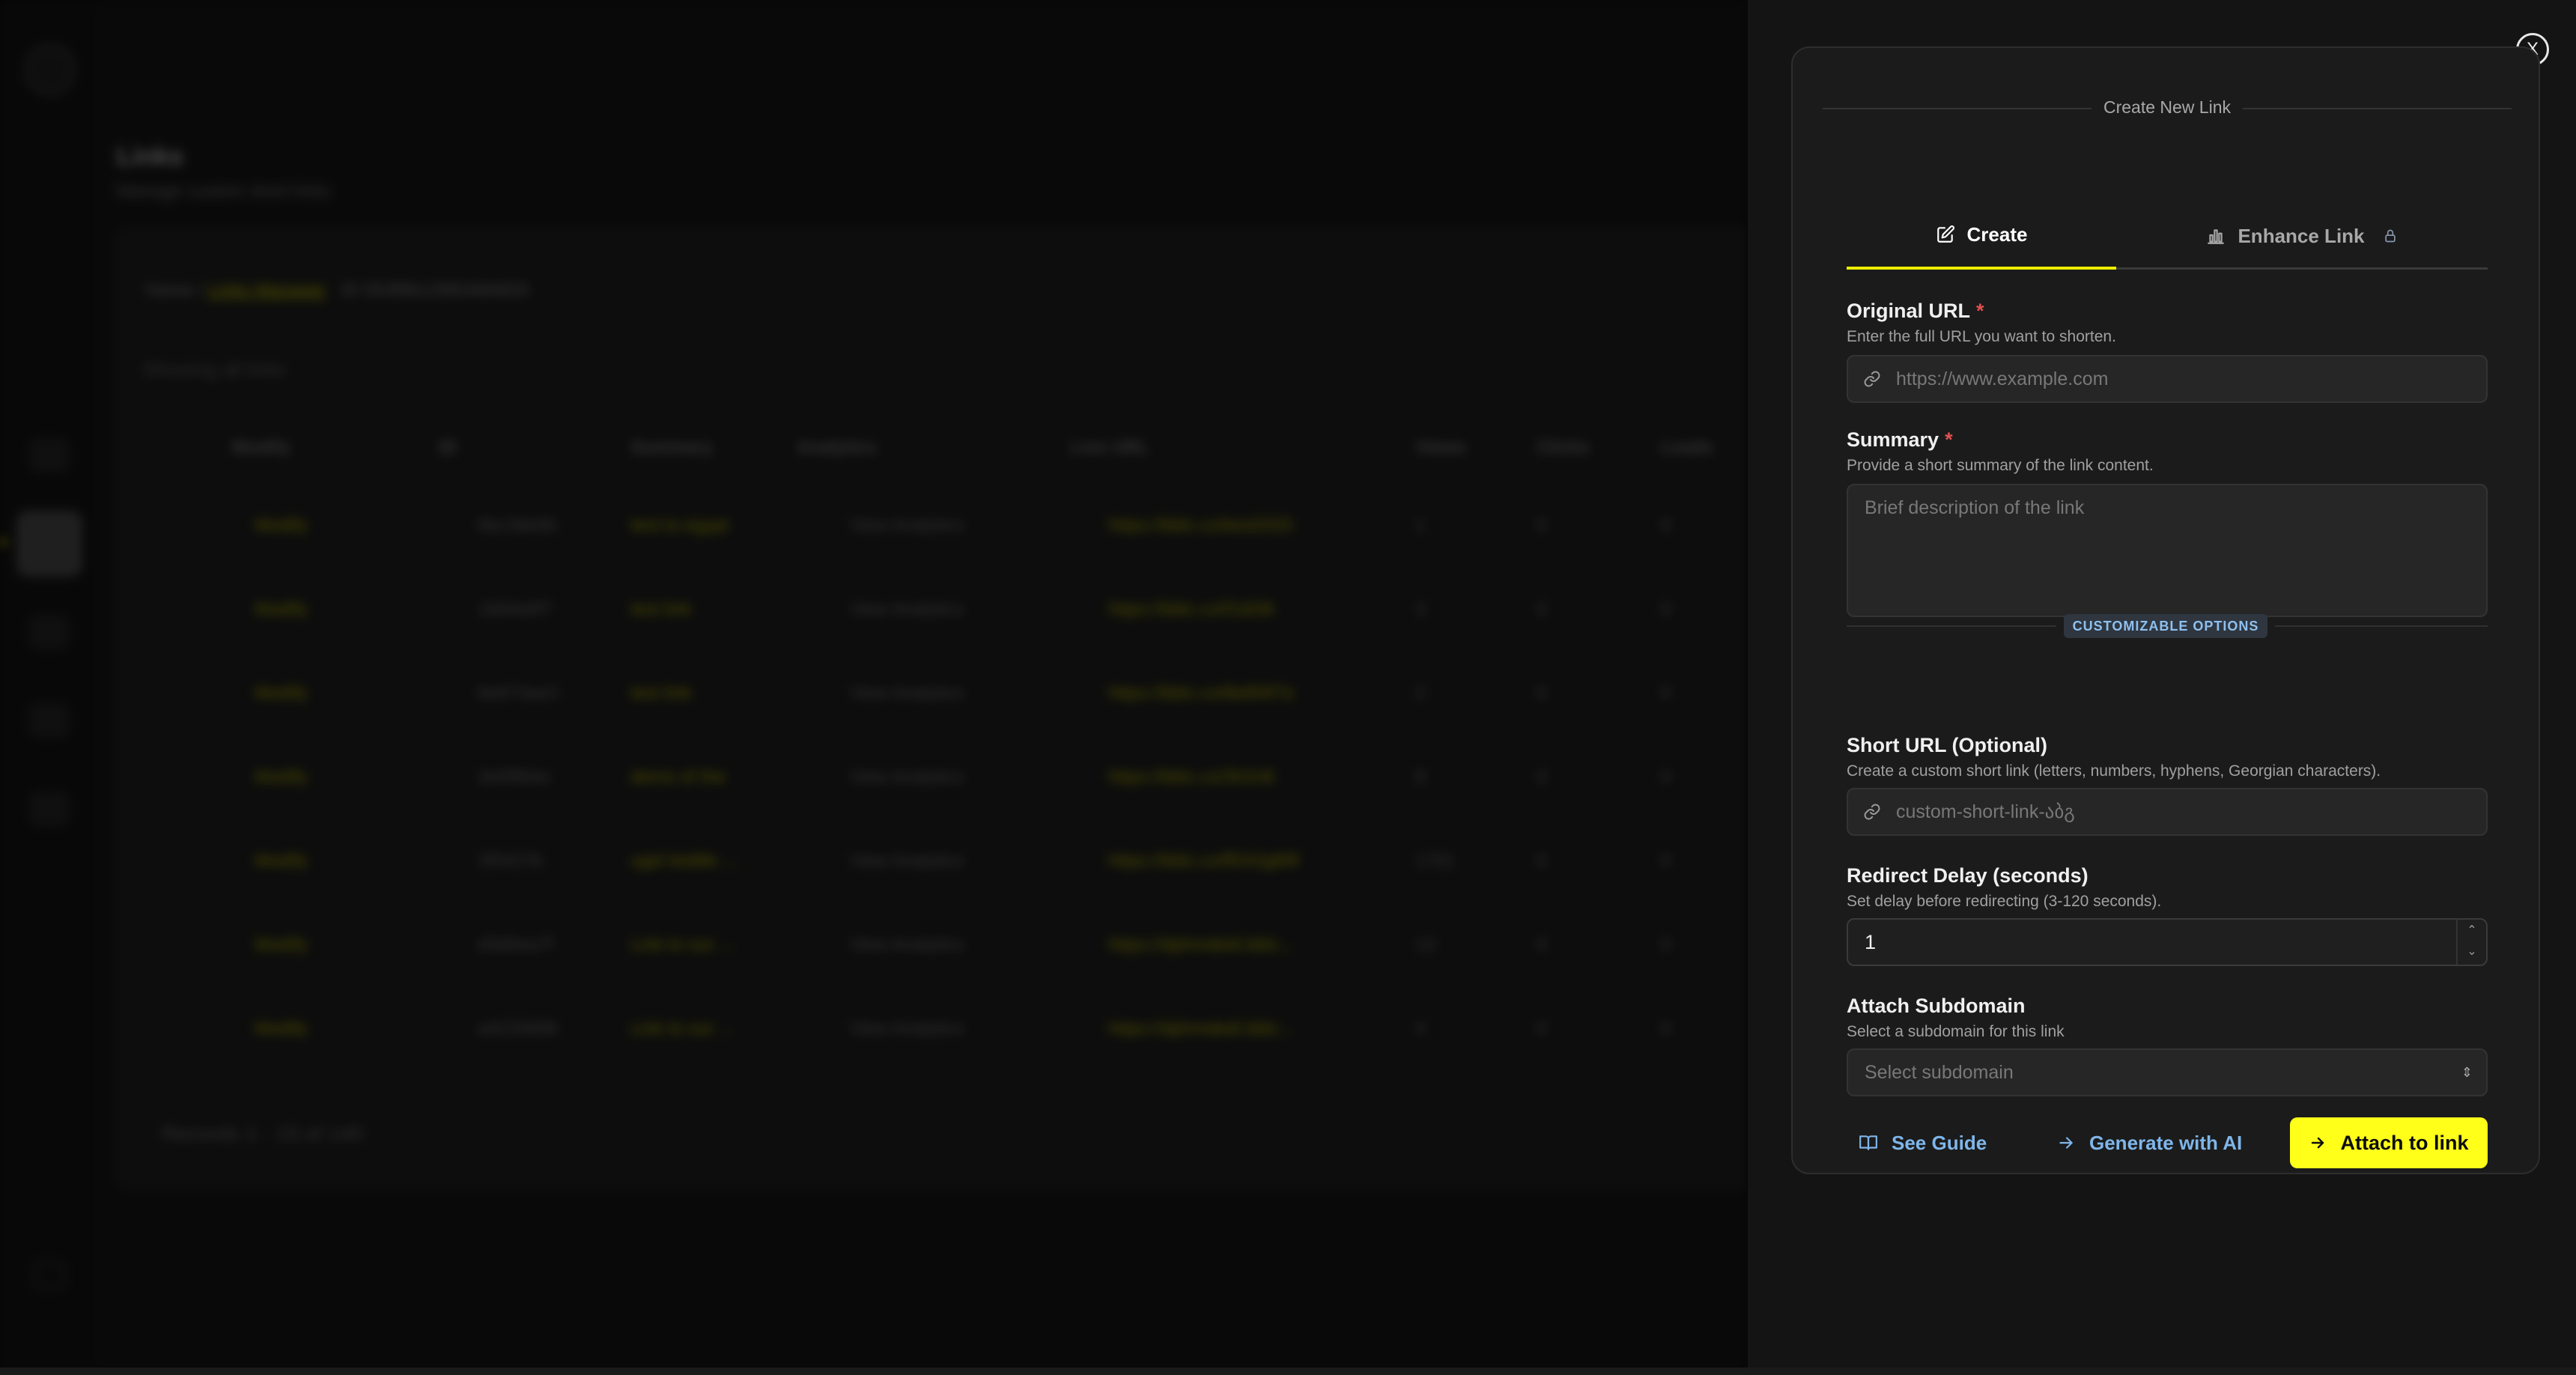  I want to click on customizable-options-badge: CUSTOMIZABLE OPTIONS, so click(2165, 626).